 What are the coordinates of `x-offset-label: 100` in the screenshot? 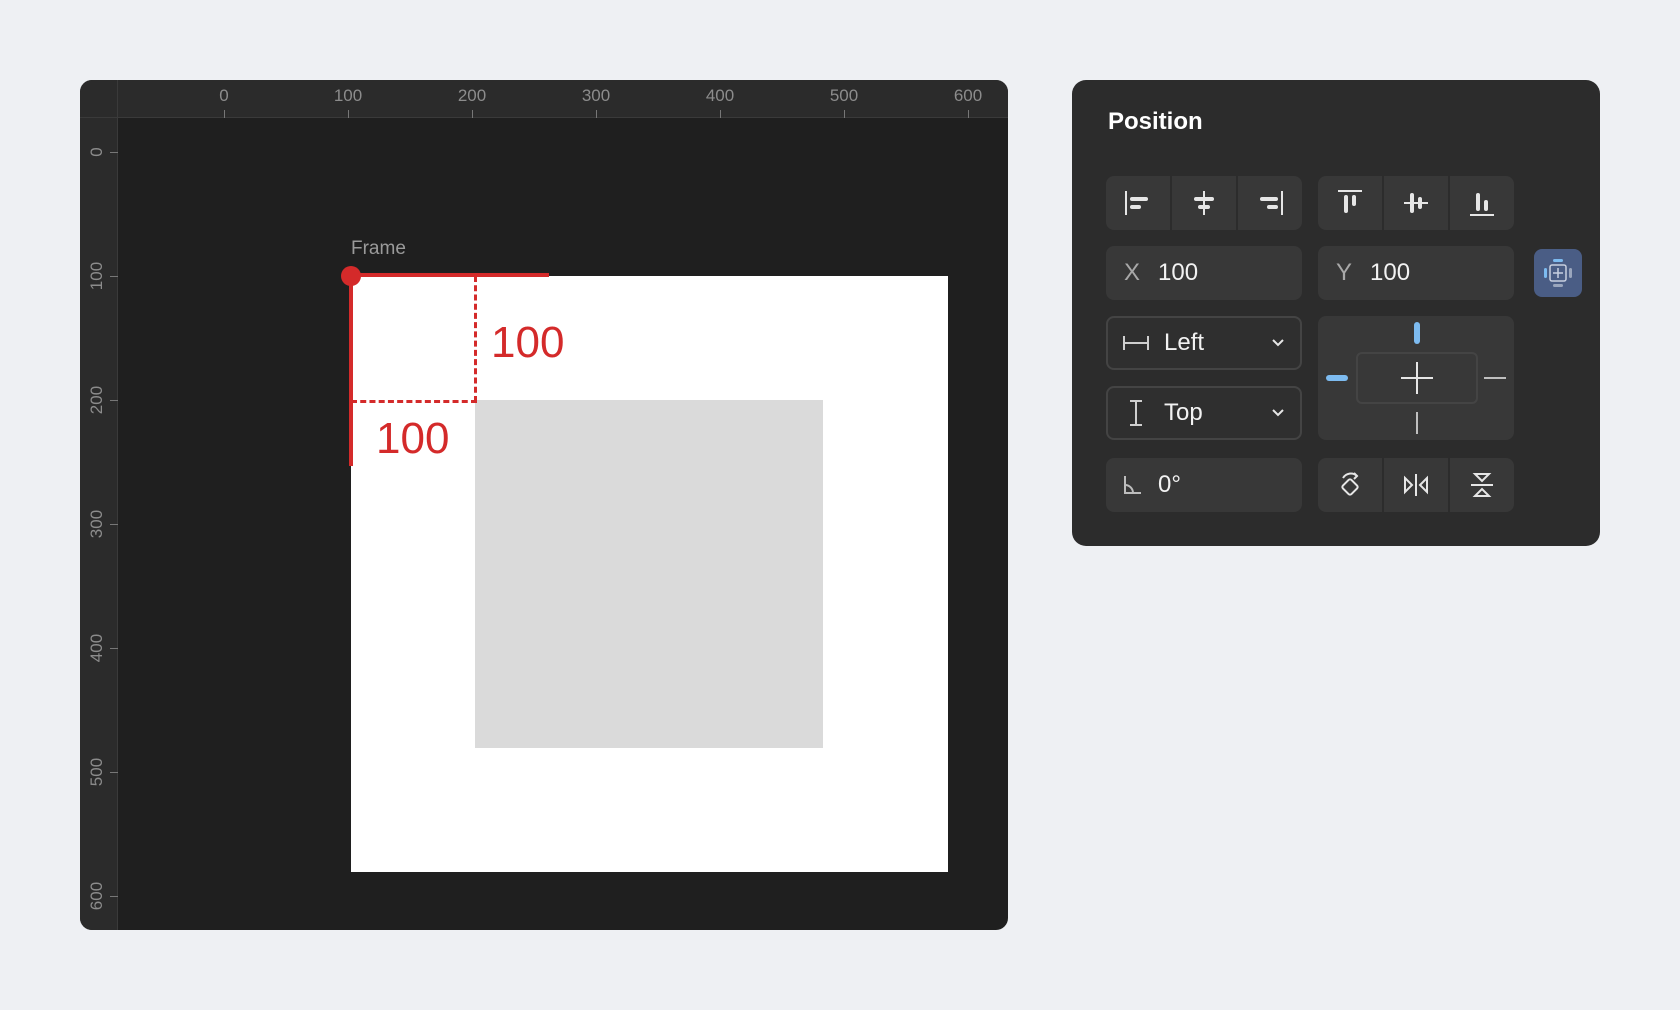 It's located at (528, 342).